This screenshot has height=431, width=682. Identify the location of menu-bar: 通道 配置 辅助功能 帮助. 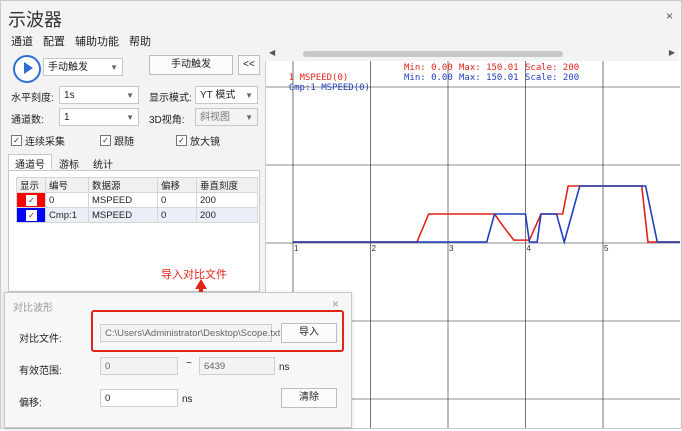
(81, 41).